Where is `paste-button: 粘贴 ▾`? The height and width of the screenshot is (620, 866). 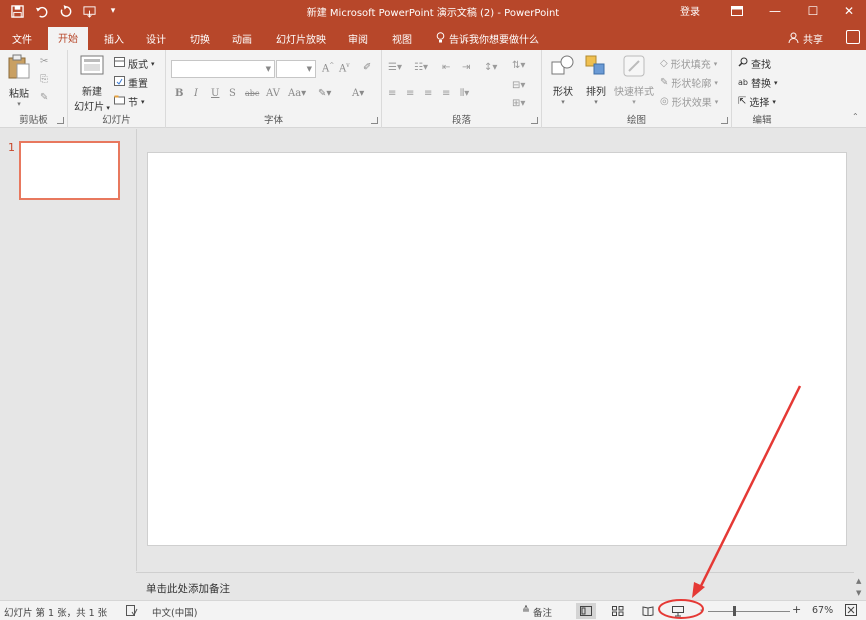 paste-button: 粘贴 ▾ is located at coordinates (19, 81).